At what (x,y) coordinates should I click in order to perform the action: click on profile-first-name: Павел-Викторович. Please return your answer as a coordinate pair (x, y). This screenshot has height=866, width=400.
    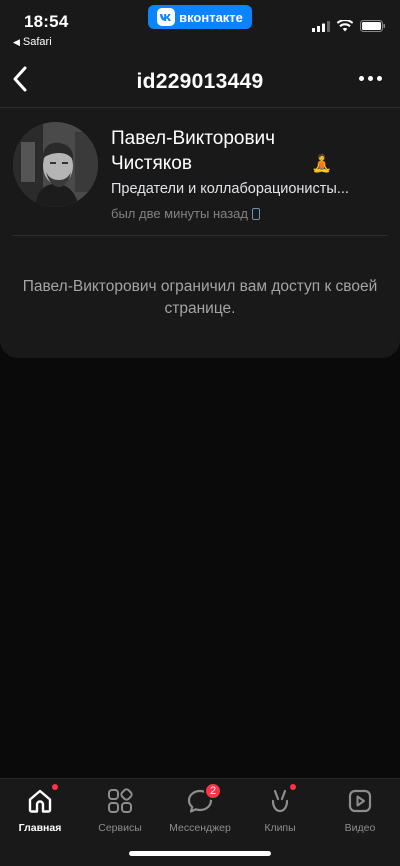
    Looking at the image, I should click on (193, 138).